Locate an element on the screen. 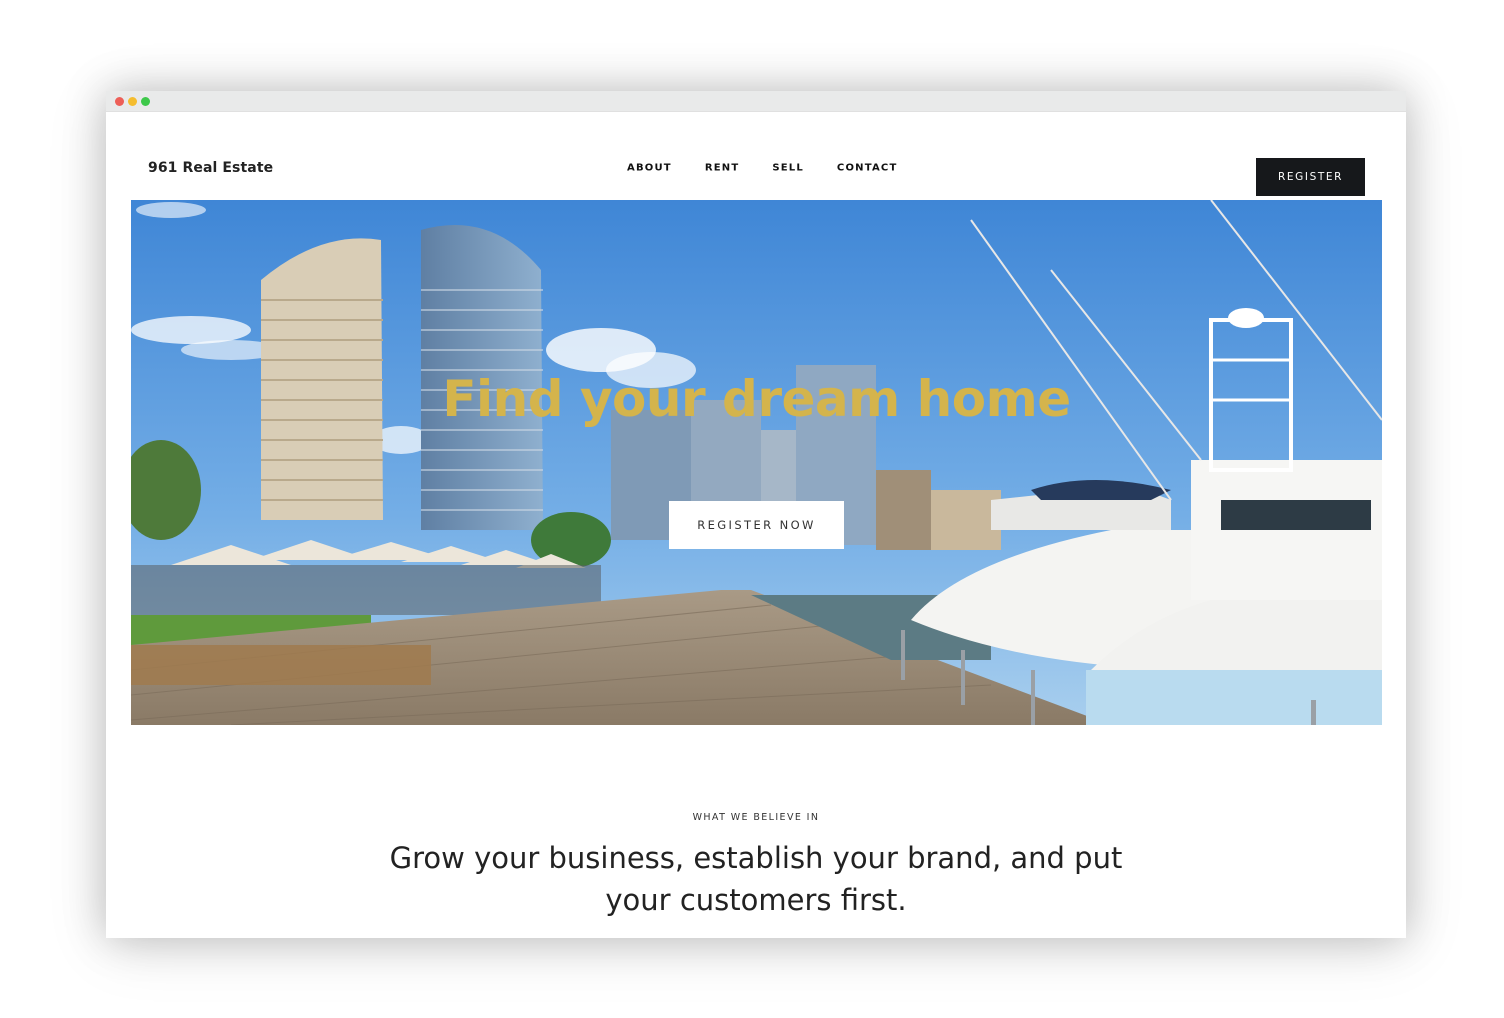 This screenshot has height=1018, width=1504. window-titlebar is located at coordinates (756, 101).